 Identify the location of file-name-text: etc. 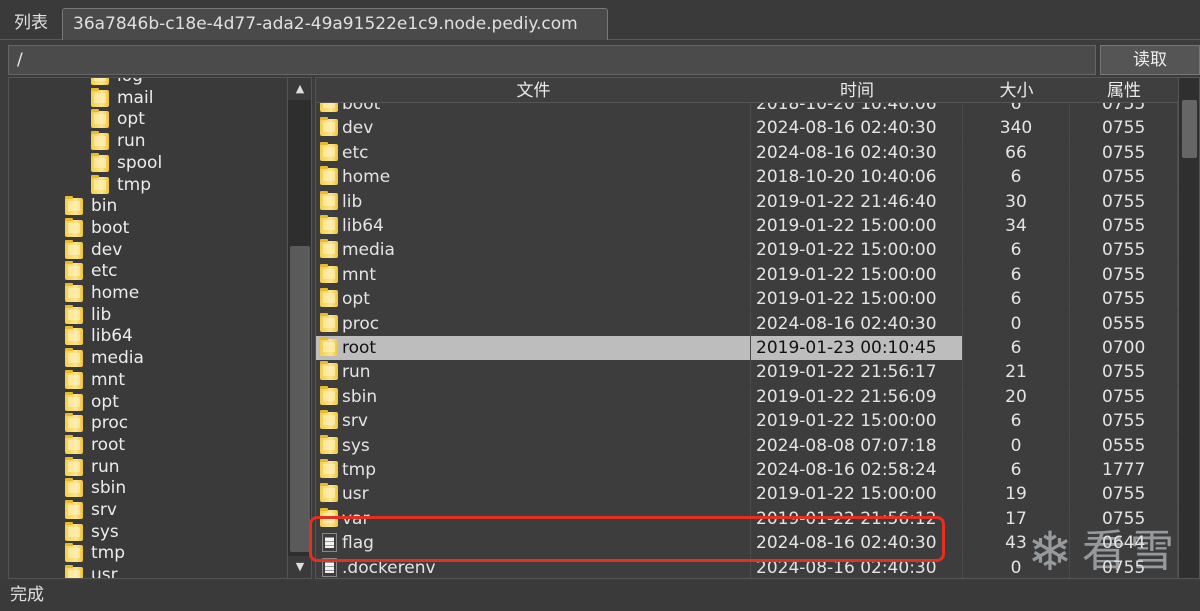
(355, 152).